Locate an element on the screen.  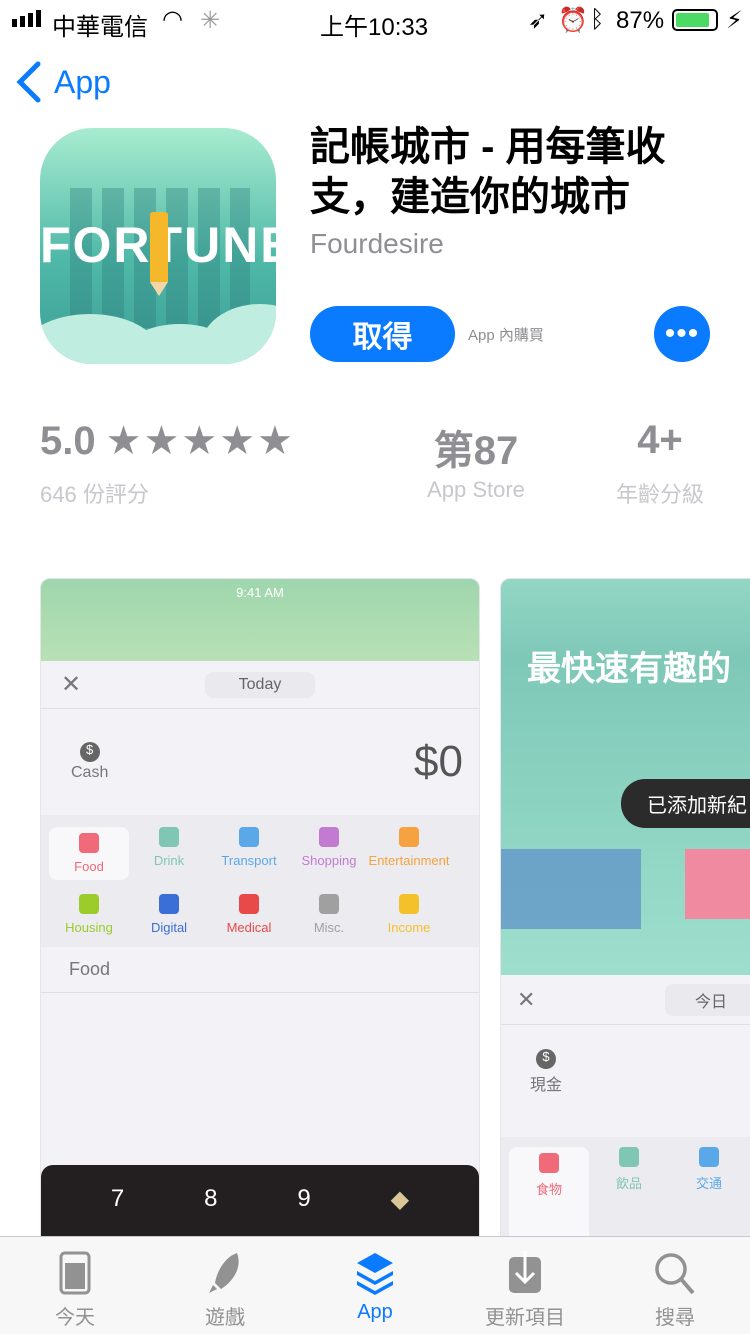
charging-icon: ⚡ is located at coordinates (734, 20).